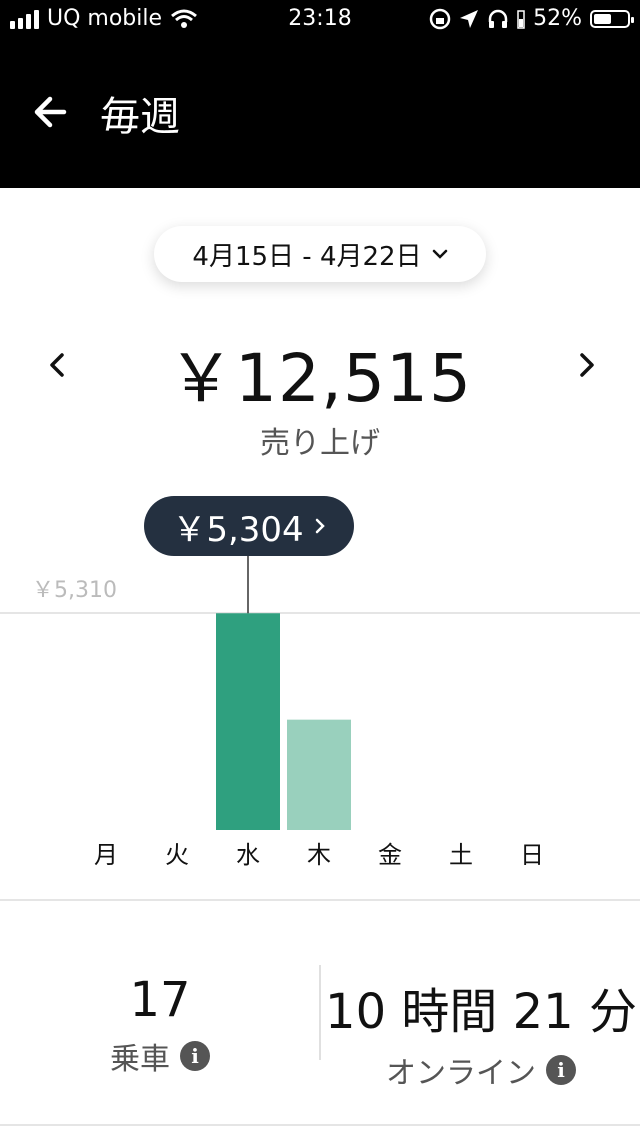 This screenshot has height=1136, width=640. I want to click on status-bar: UQ mobile 23:18 52%, so click(320, 20).